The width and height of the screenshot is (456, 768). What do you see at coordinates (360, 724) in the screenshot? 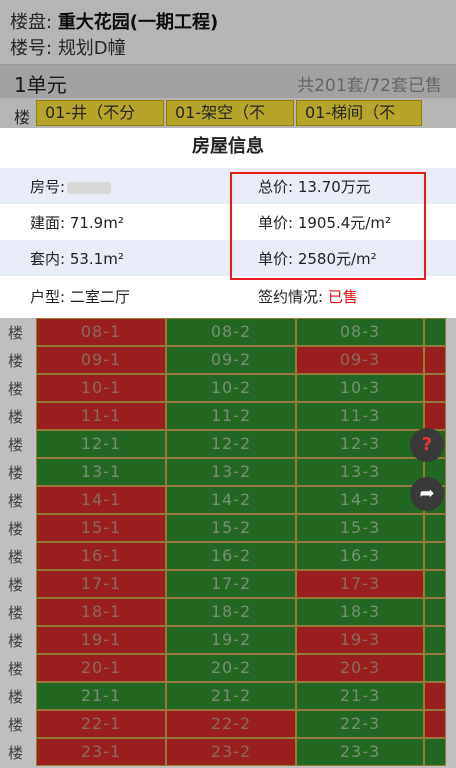
I see `unit-cell: 22-3` at bounding box center [360, 724].